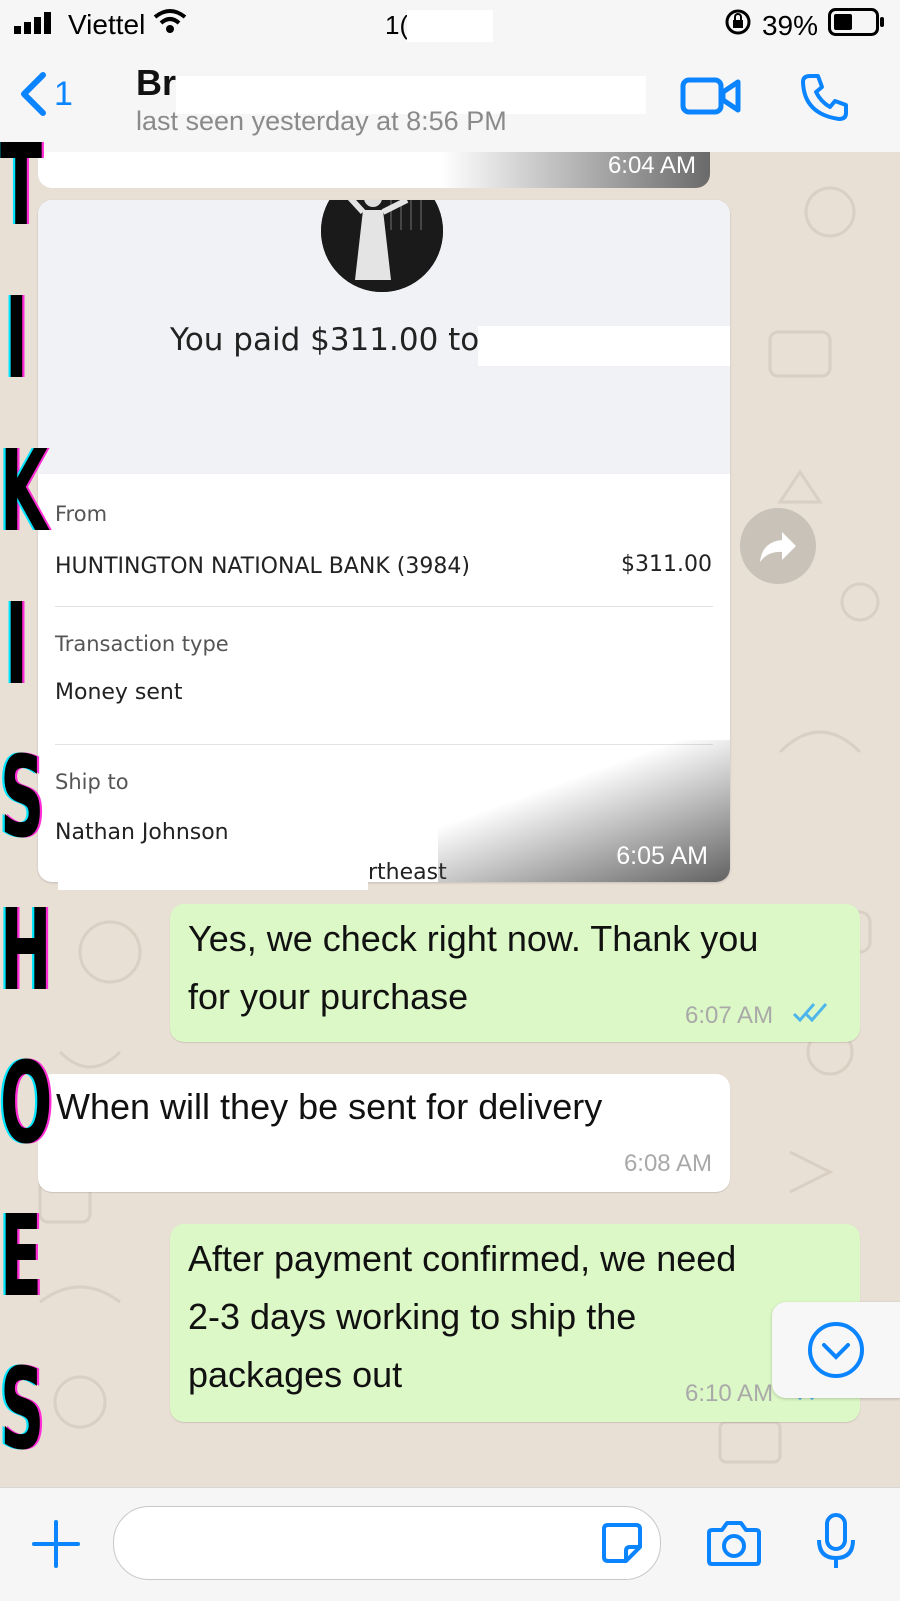 The height and width of the screenshot is (1601, 900). I want to click on camera-icon, so click(734, 1545).